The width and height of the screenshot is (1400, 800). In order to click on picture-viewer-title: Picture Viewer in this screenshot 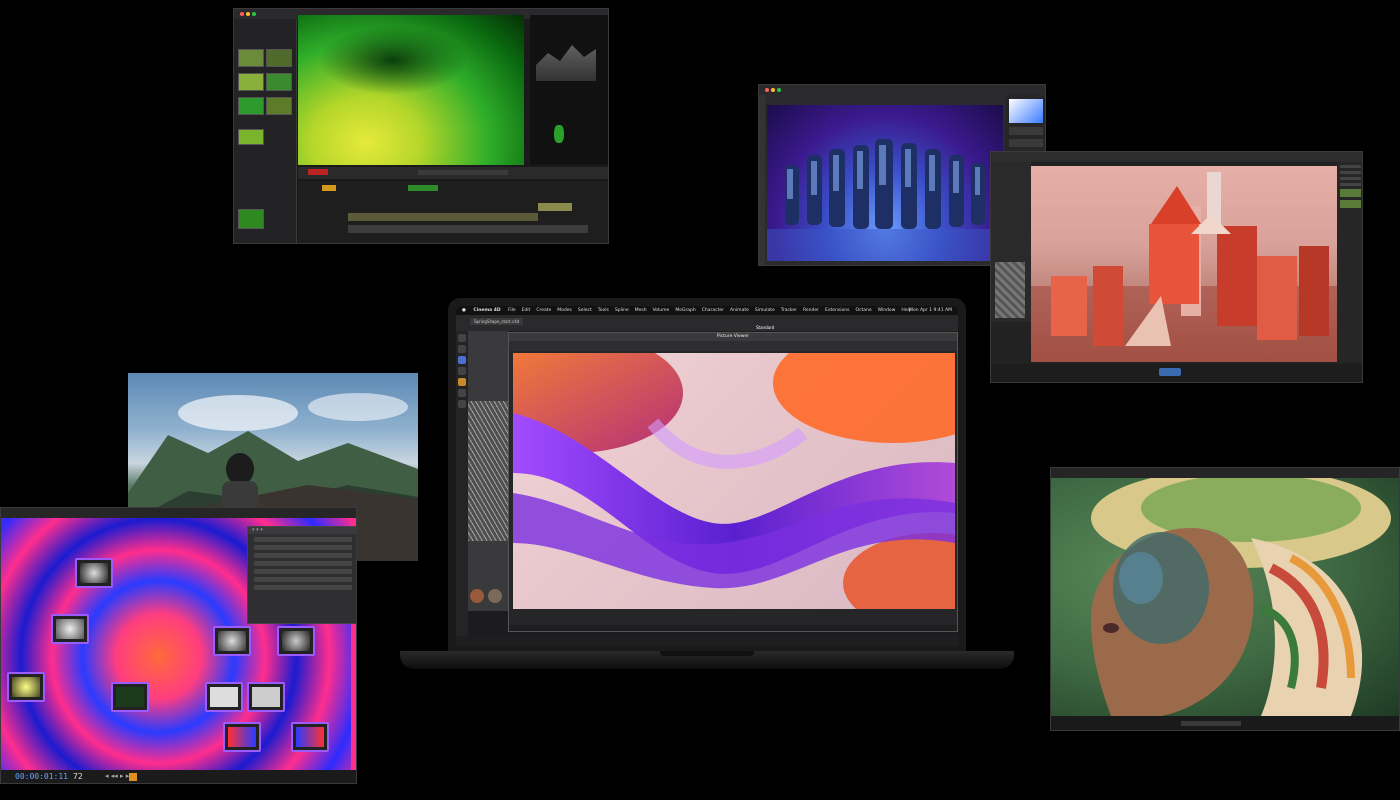, I will do `click(733, 336)`.